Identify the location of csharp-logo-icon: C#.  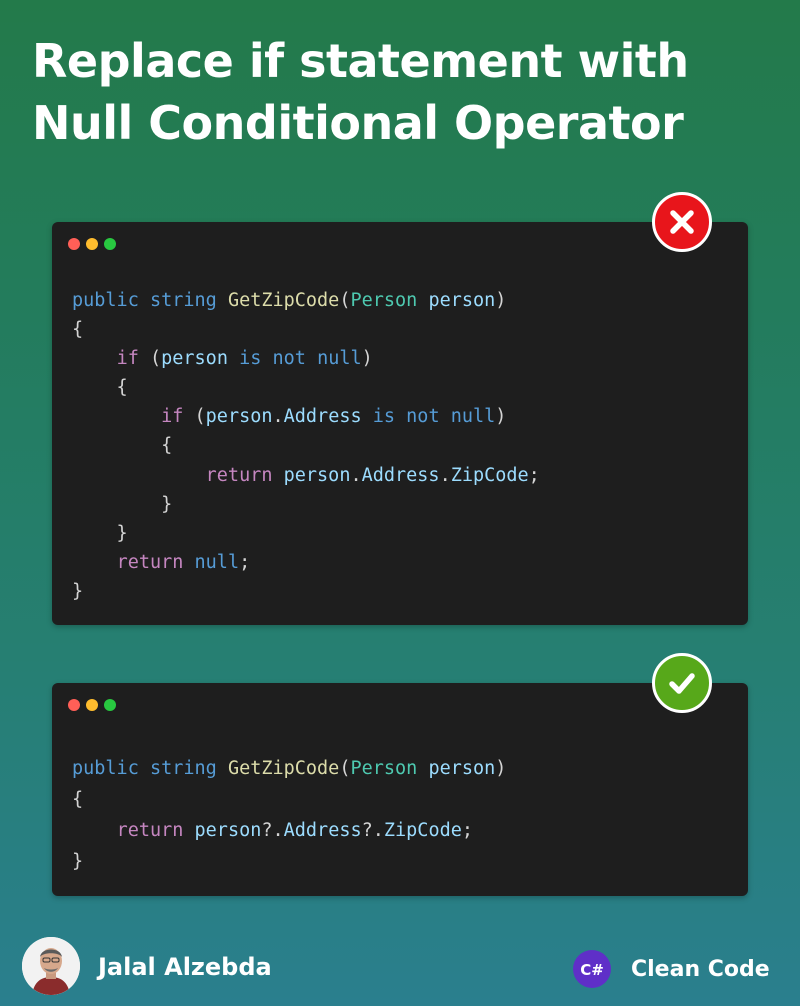
(592, 969).